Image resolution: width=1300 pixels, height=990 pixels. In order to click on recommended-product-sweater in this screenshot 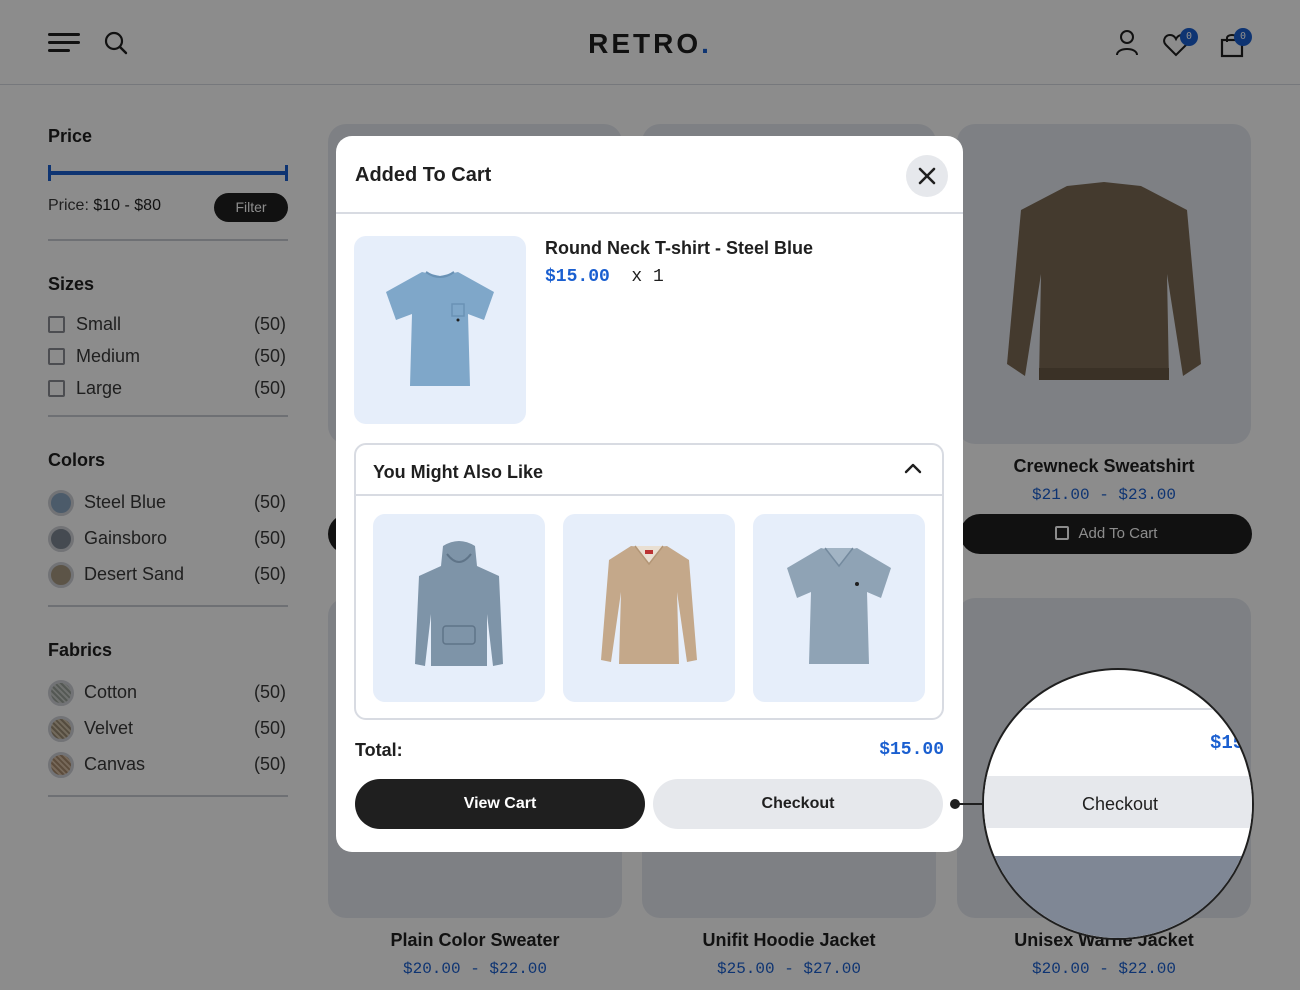, I will do `click(649, 608)`.